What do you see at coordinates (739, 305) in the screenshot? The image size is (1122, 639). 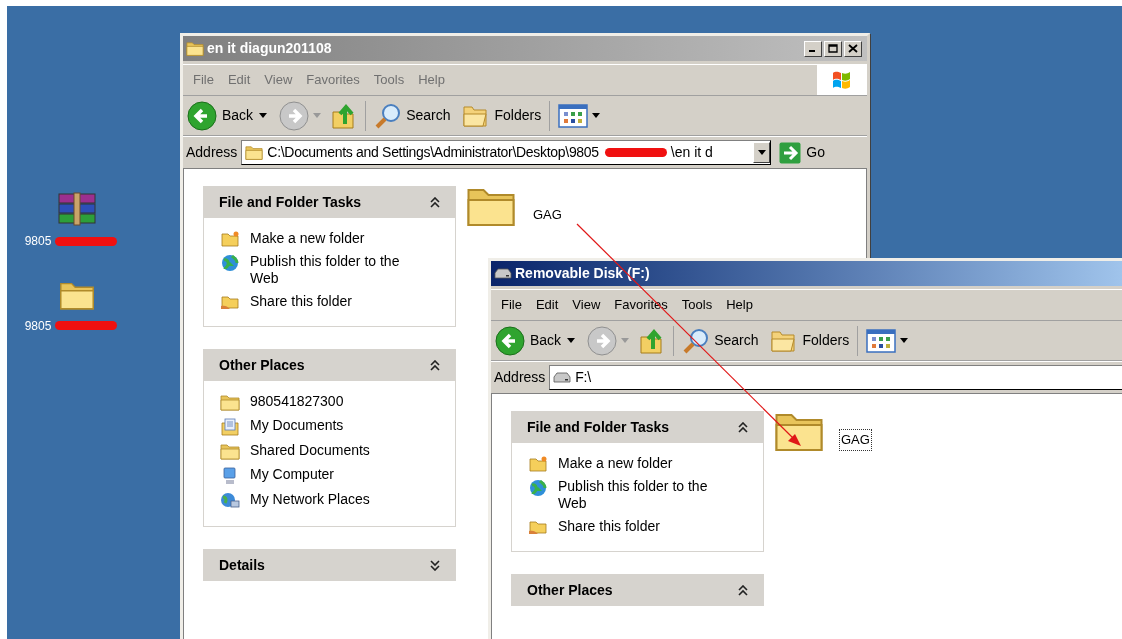 I see `menu-item: Help` at bounding box center [739, 305].